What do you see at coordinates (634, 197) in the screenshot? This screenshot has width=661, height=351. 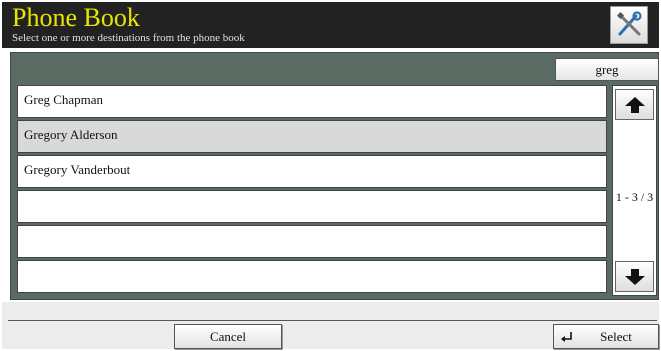 I see `page-indicator: 1 - 3 / 3` at bounding box center [634, 197].